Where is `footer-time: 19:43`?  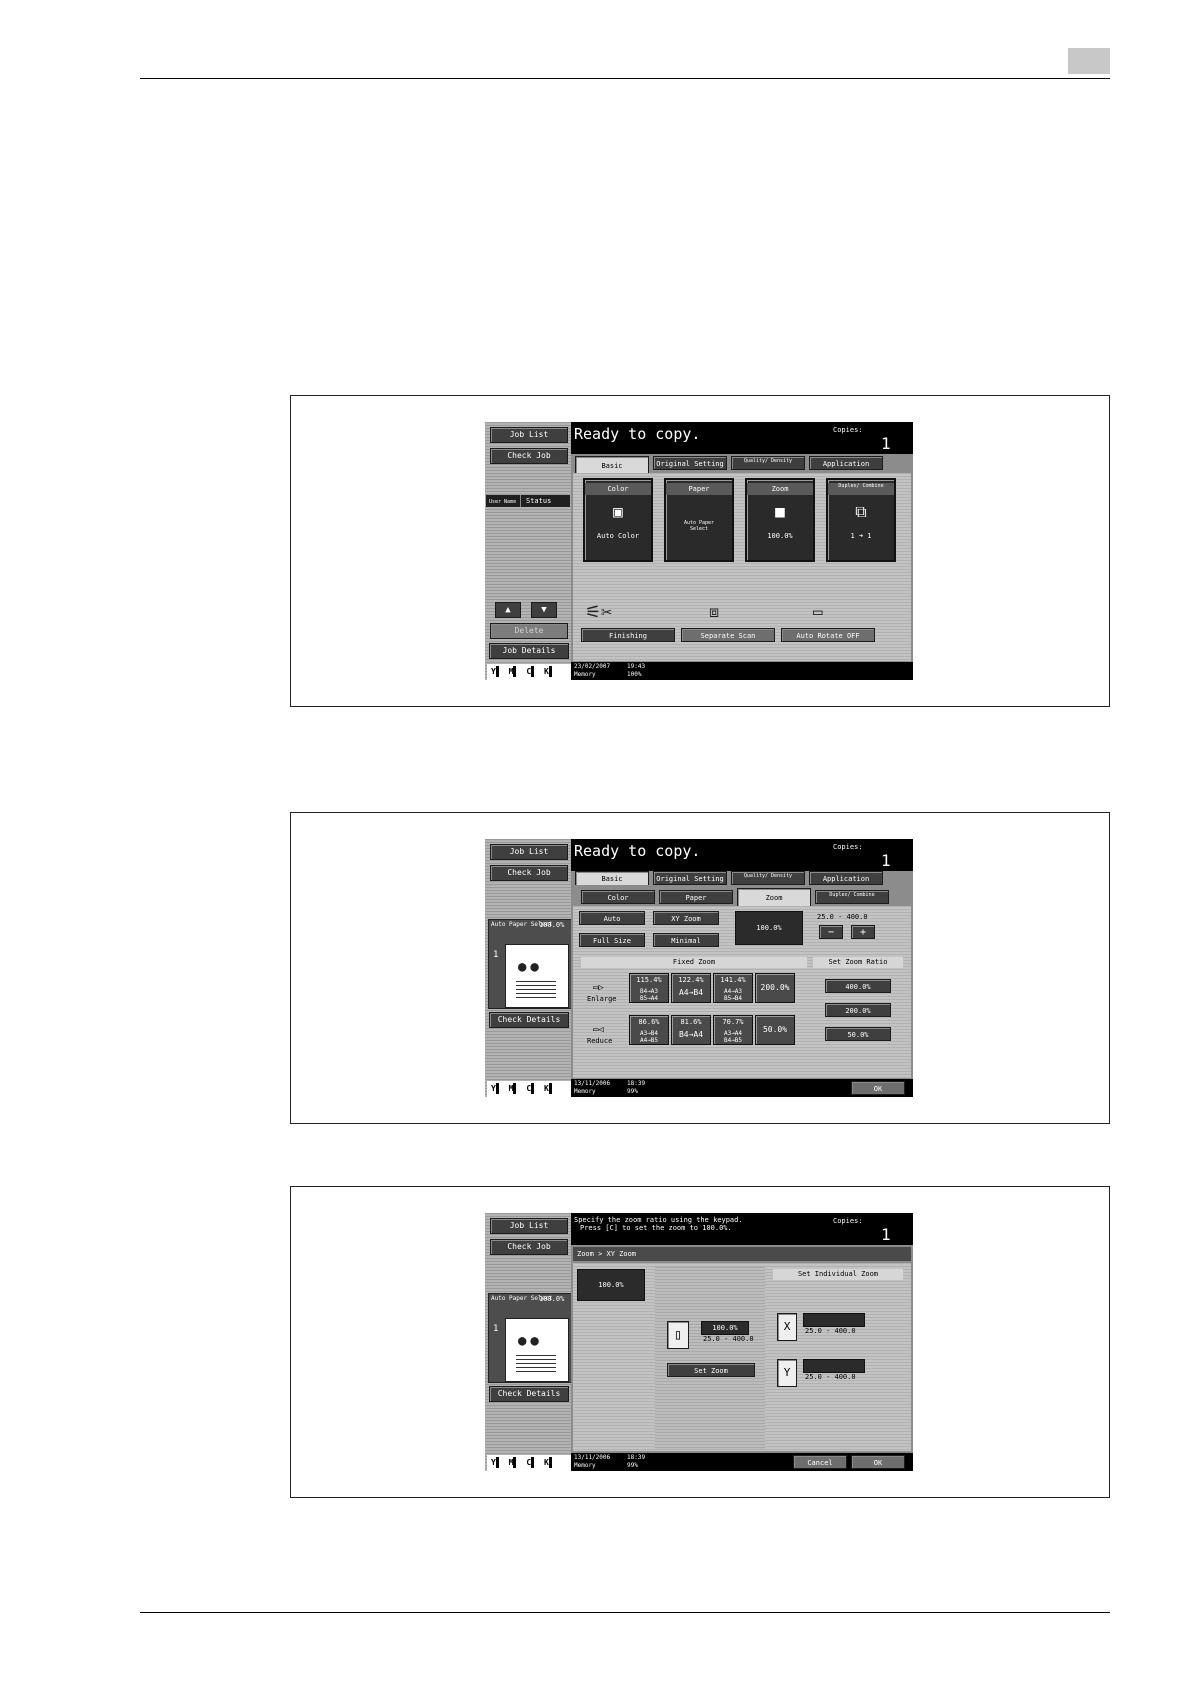 footer-time: 19:43 is located at coordinates (636, 666).